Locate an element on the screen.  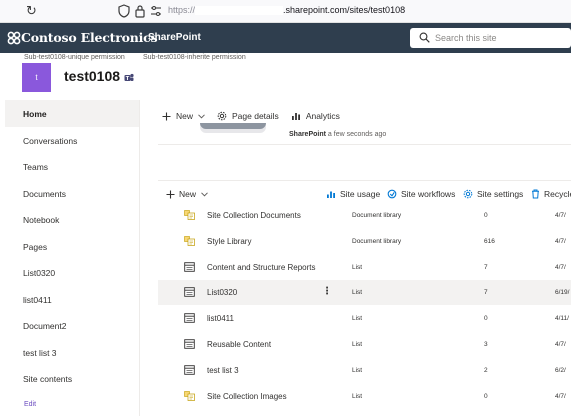
row-name: test list 3 is located at coordinates (263, 370).